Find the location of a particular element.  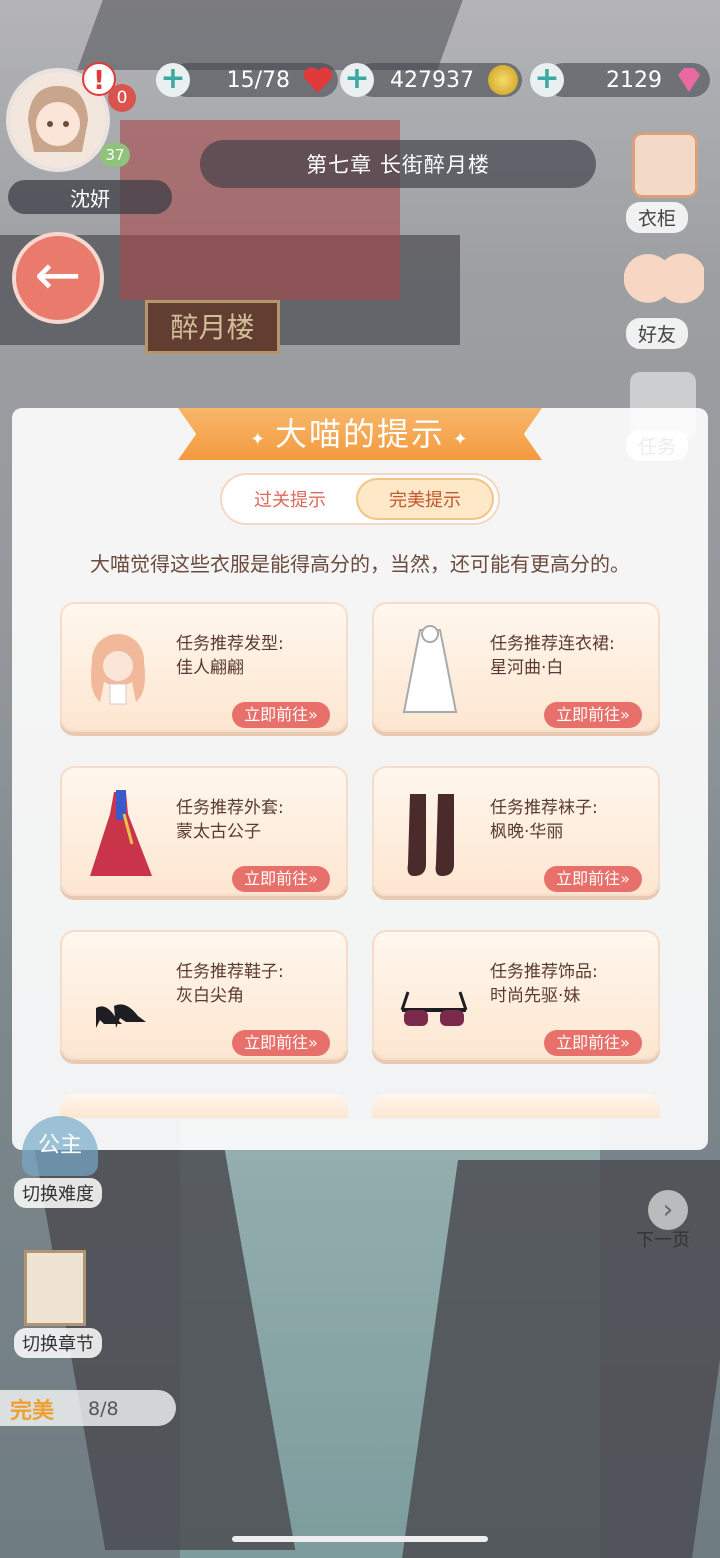

add-stamina-button: + is located at coordinates (173, 80).